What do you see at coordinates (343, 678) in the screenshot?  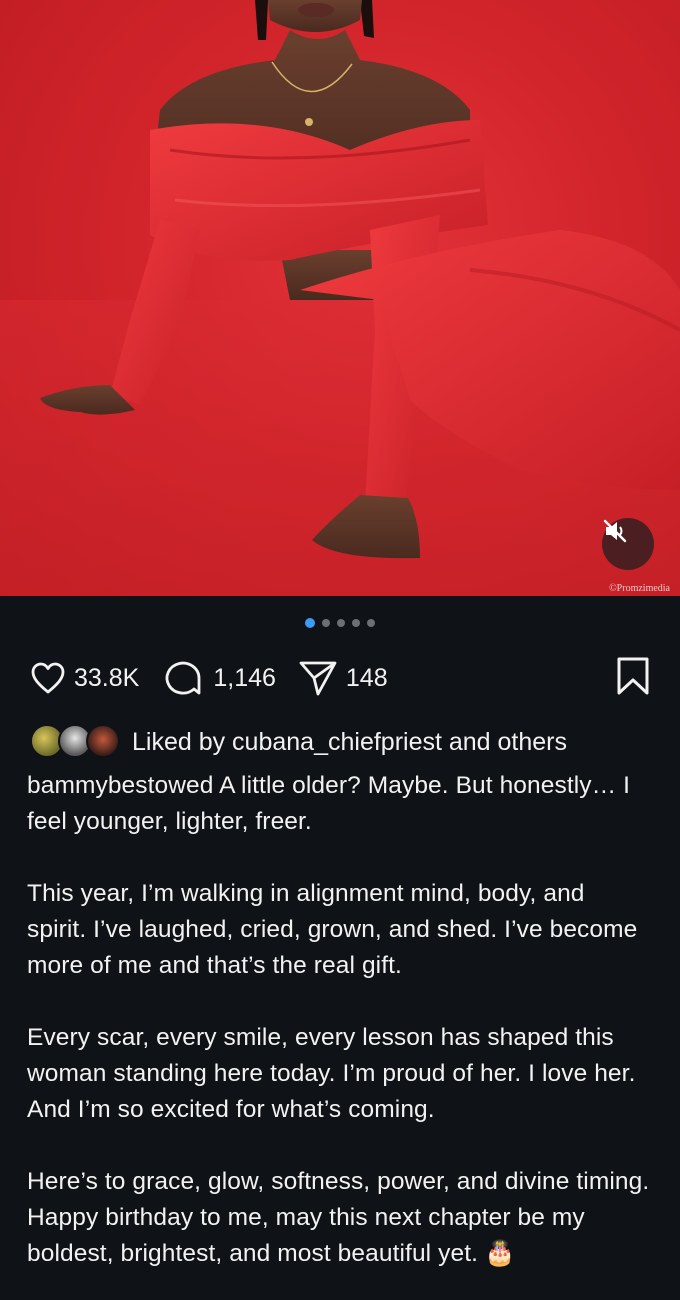 I see `share-button: 148` at bounding box center [343, 678].